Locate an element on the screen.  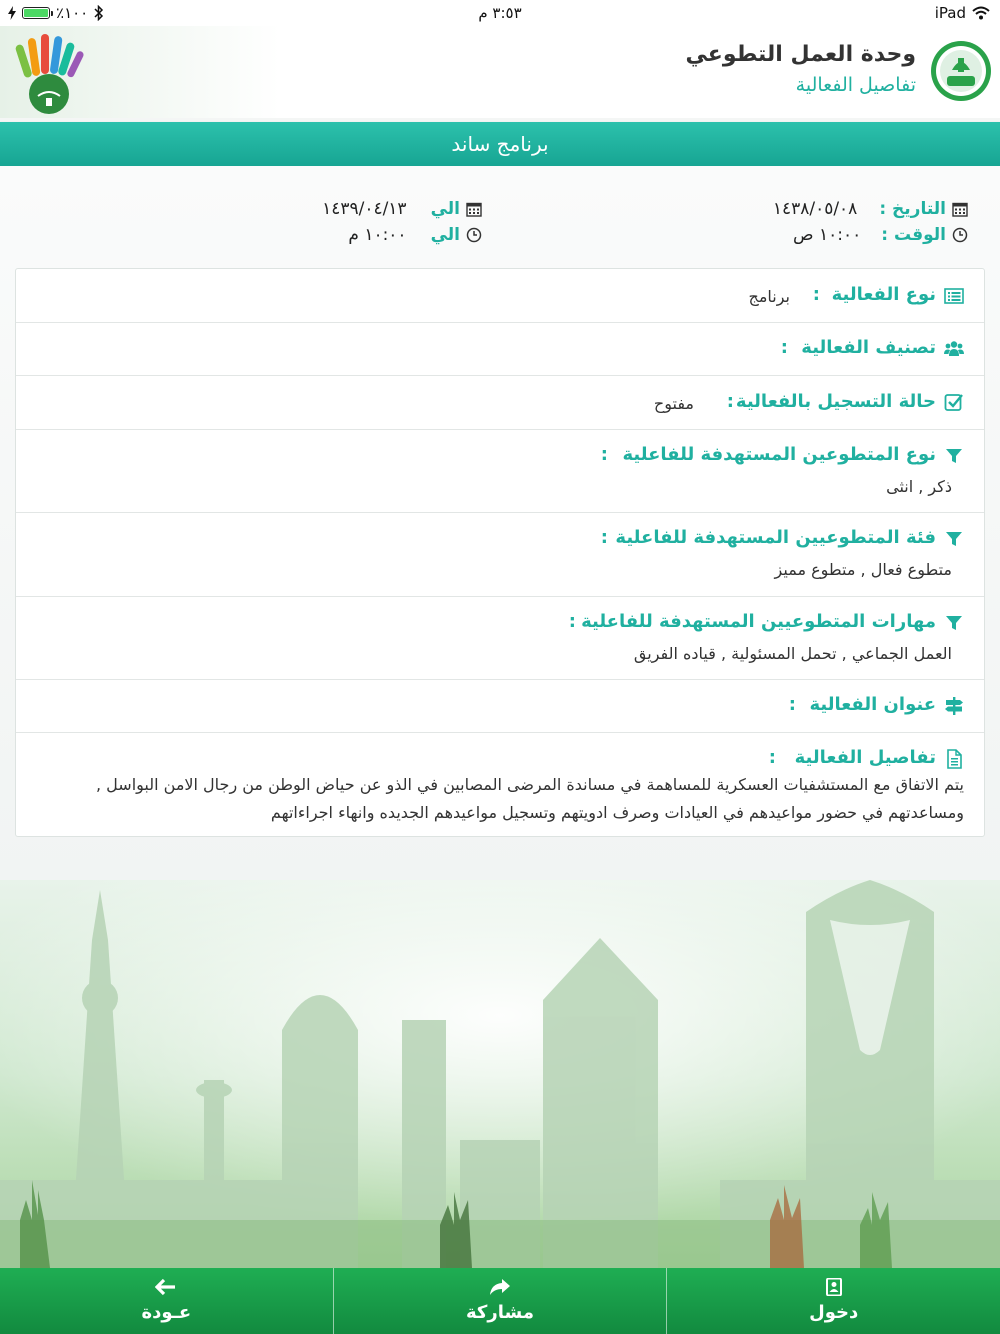
volunteer-gender-value: ذكر , انثى is located at coordinates (919, 486).